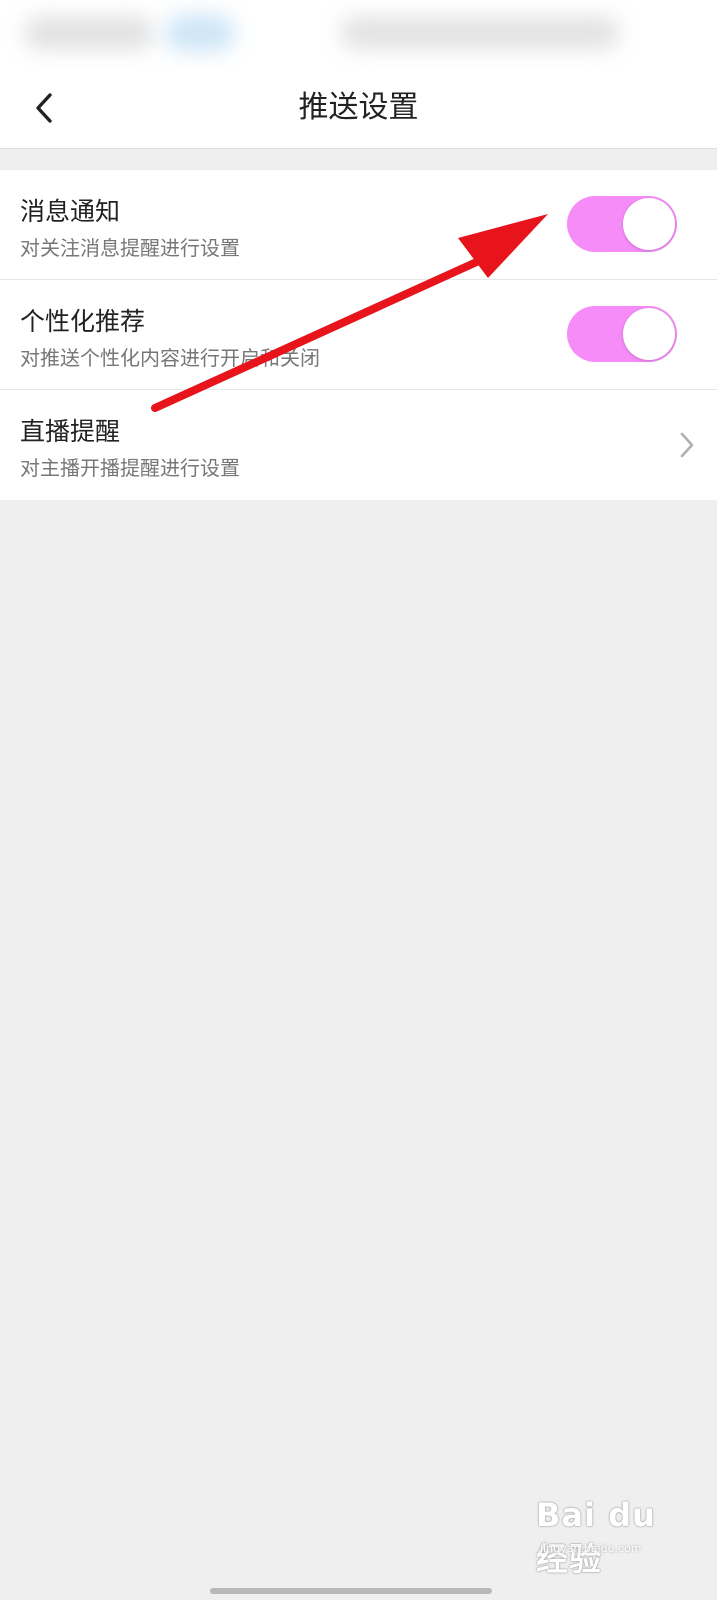 The width and height of the screenshot is (717, 1600). I want to click on status-bar-blurred-left, so click(89, 33).